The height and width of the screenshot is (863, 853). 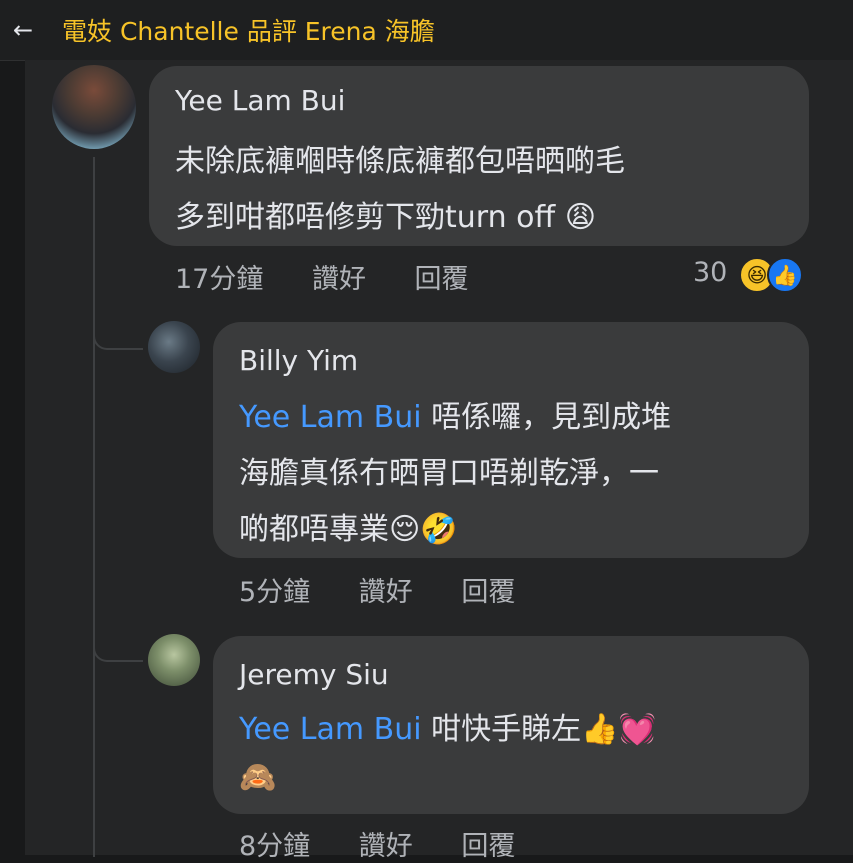 I want to click on comment-author: Yee Lam Bui, so click(x=260, y=100).